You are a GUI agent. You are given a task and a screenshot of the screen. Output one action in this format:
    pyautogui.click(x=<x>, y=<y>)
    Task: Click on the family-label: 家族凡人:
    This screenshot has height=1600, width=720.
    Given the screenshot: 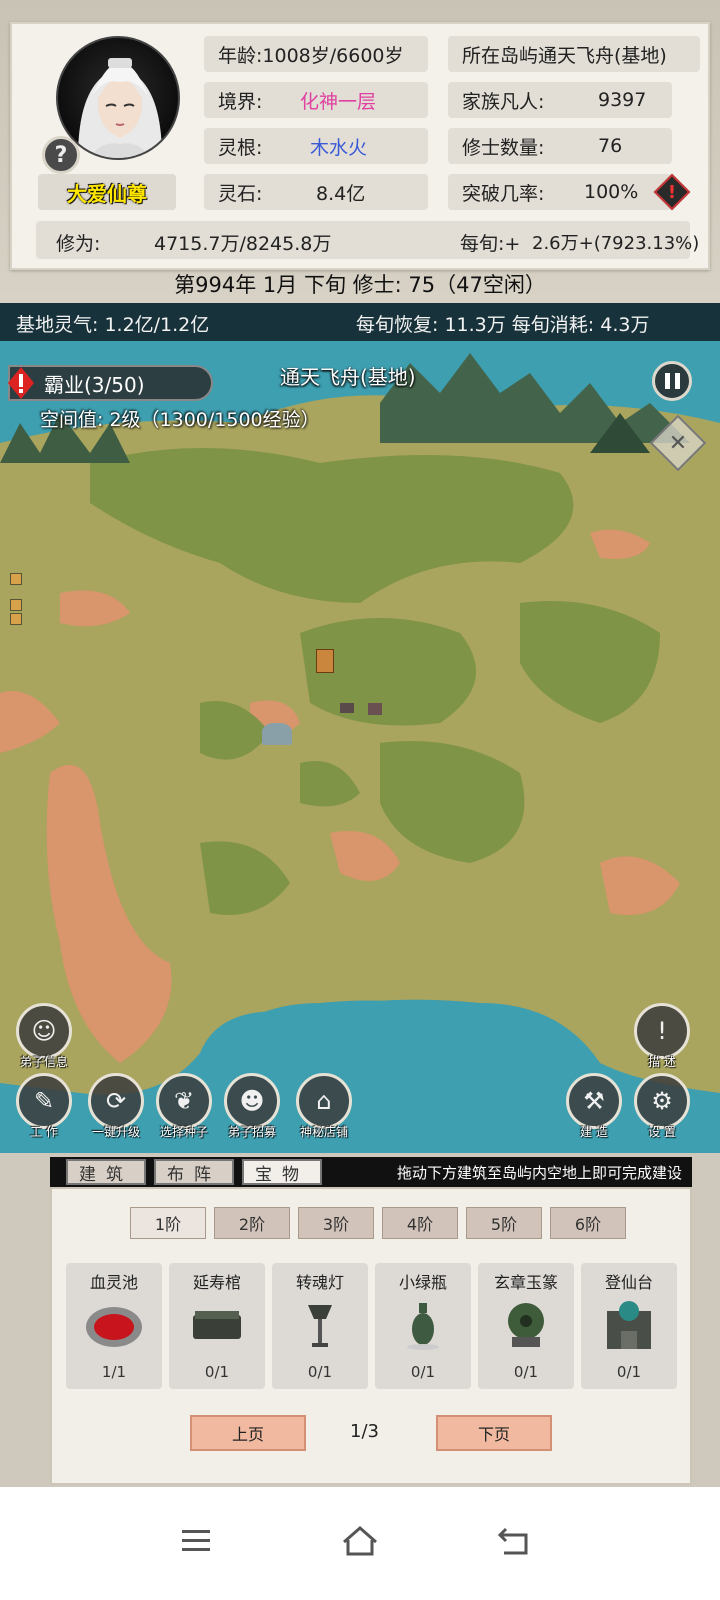 What is the action you would take?
    pyautogui.click(x=503, y=101)
    